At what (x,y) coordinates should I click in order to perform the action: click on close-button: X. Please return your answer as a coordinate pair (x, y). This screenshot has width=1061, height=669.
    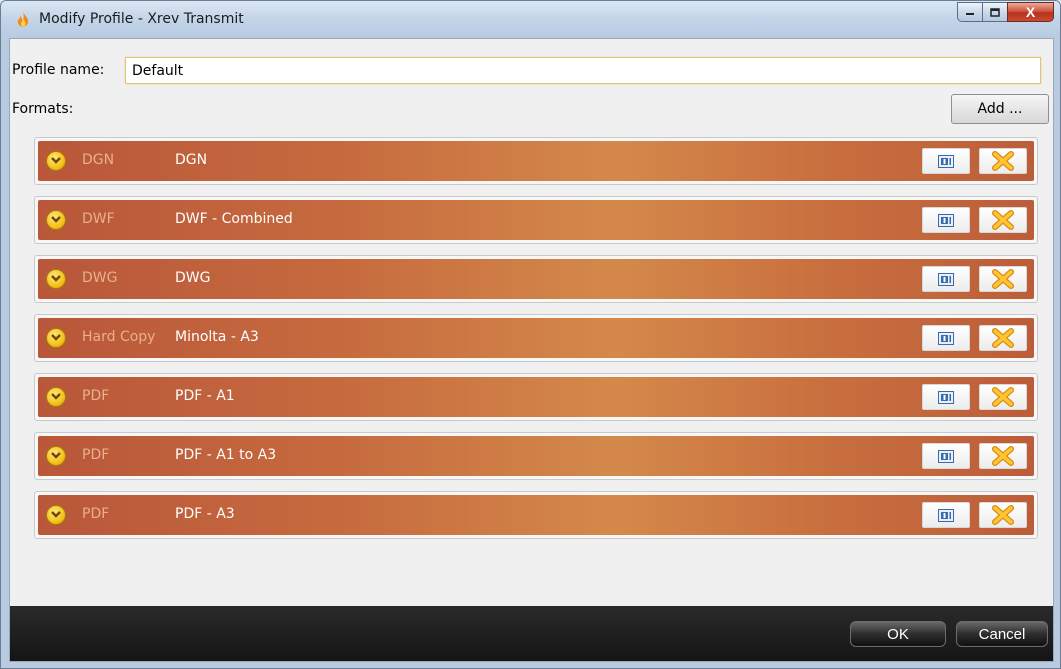
    Looking at the image, I should click on (1030, 12).